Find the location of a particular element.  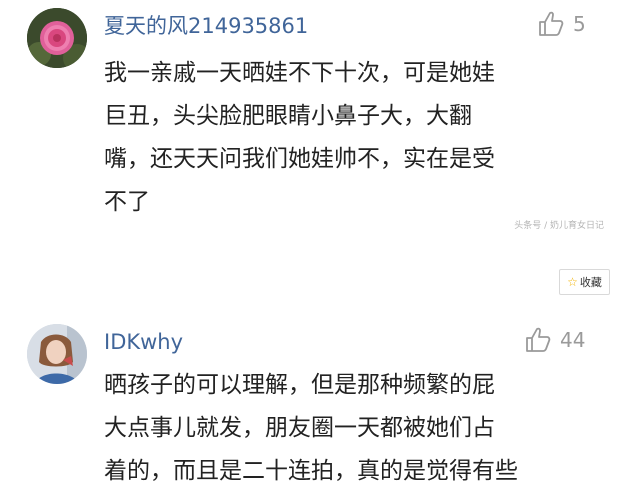

favorite-label: 收藏 is located at coordinates (590, 282).